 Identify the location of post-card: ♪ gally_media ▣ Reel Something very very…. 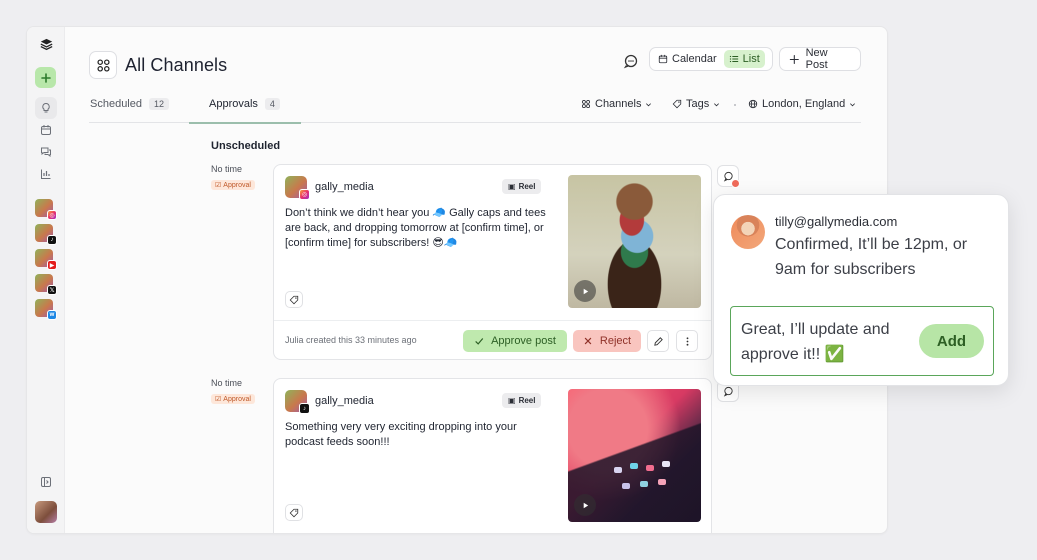
(492, 455).